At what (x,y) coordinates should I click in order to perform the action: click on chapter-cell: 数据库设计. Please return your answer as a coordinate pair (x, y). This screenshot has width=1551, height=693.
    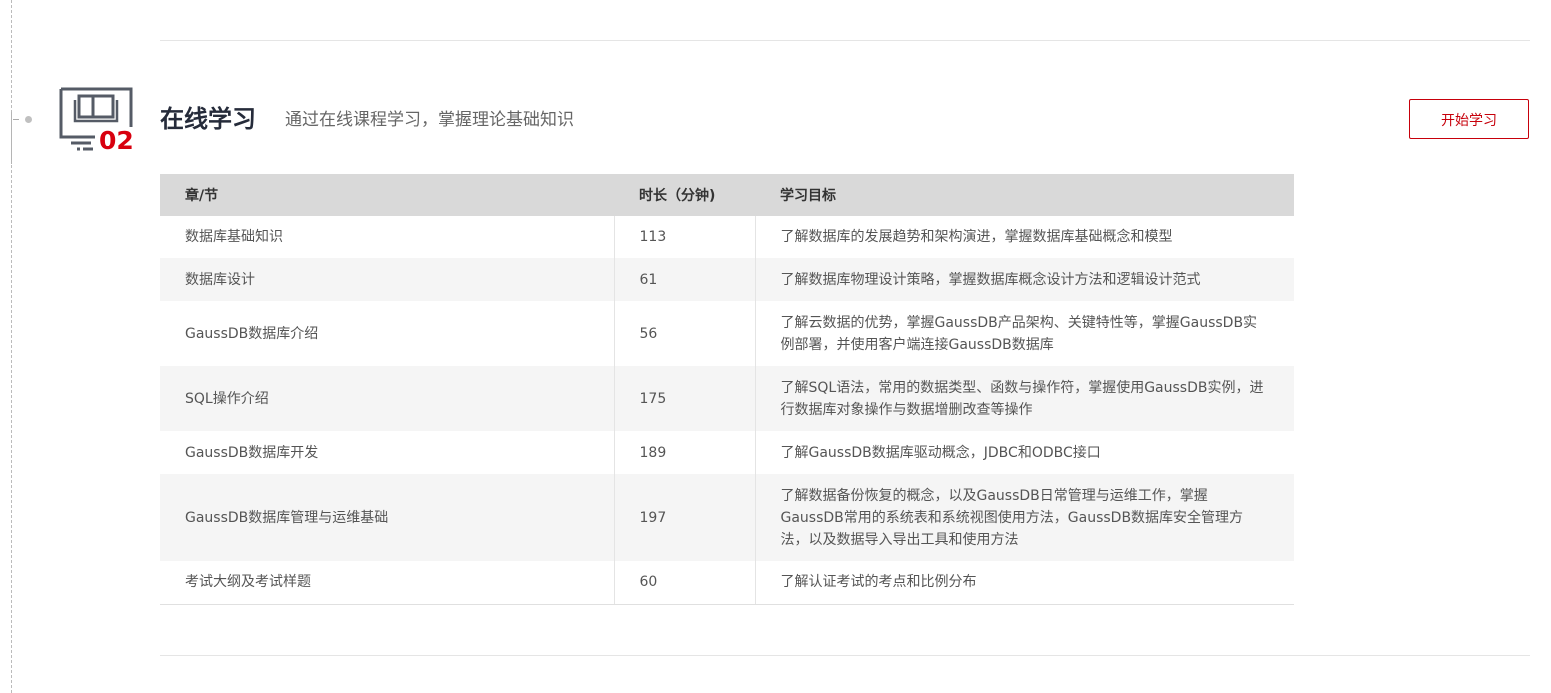
    Looking at the image, I should click on (387, 279).